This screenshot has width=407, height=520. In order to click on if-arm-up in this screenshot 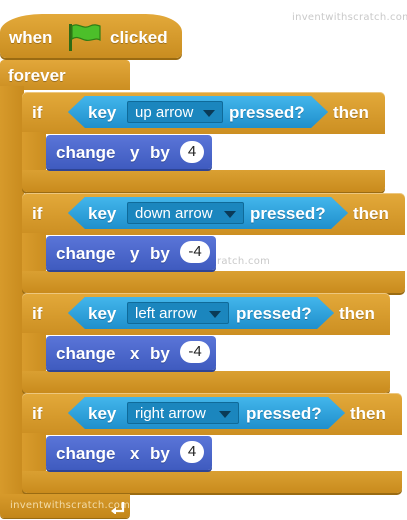, I will do `click(34, 152)`.